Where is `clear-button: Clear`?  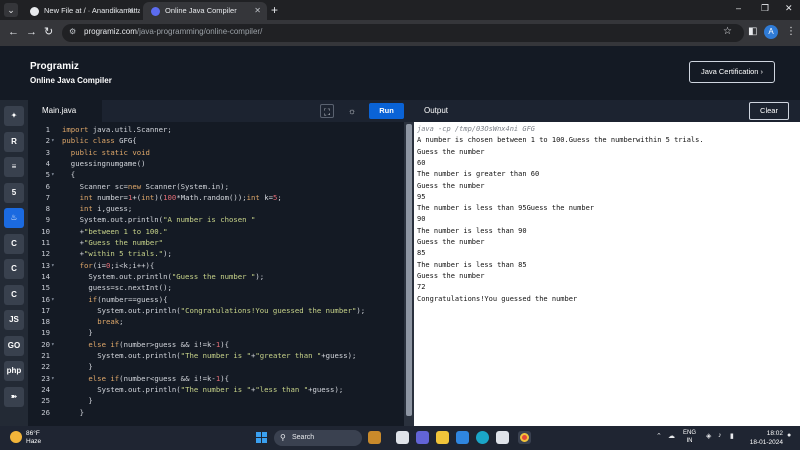 clear-button: Clear is located at coordinates (769, 111).